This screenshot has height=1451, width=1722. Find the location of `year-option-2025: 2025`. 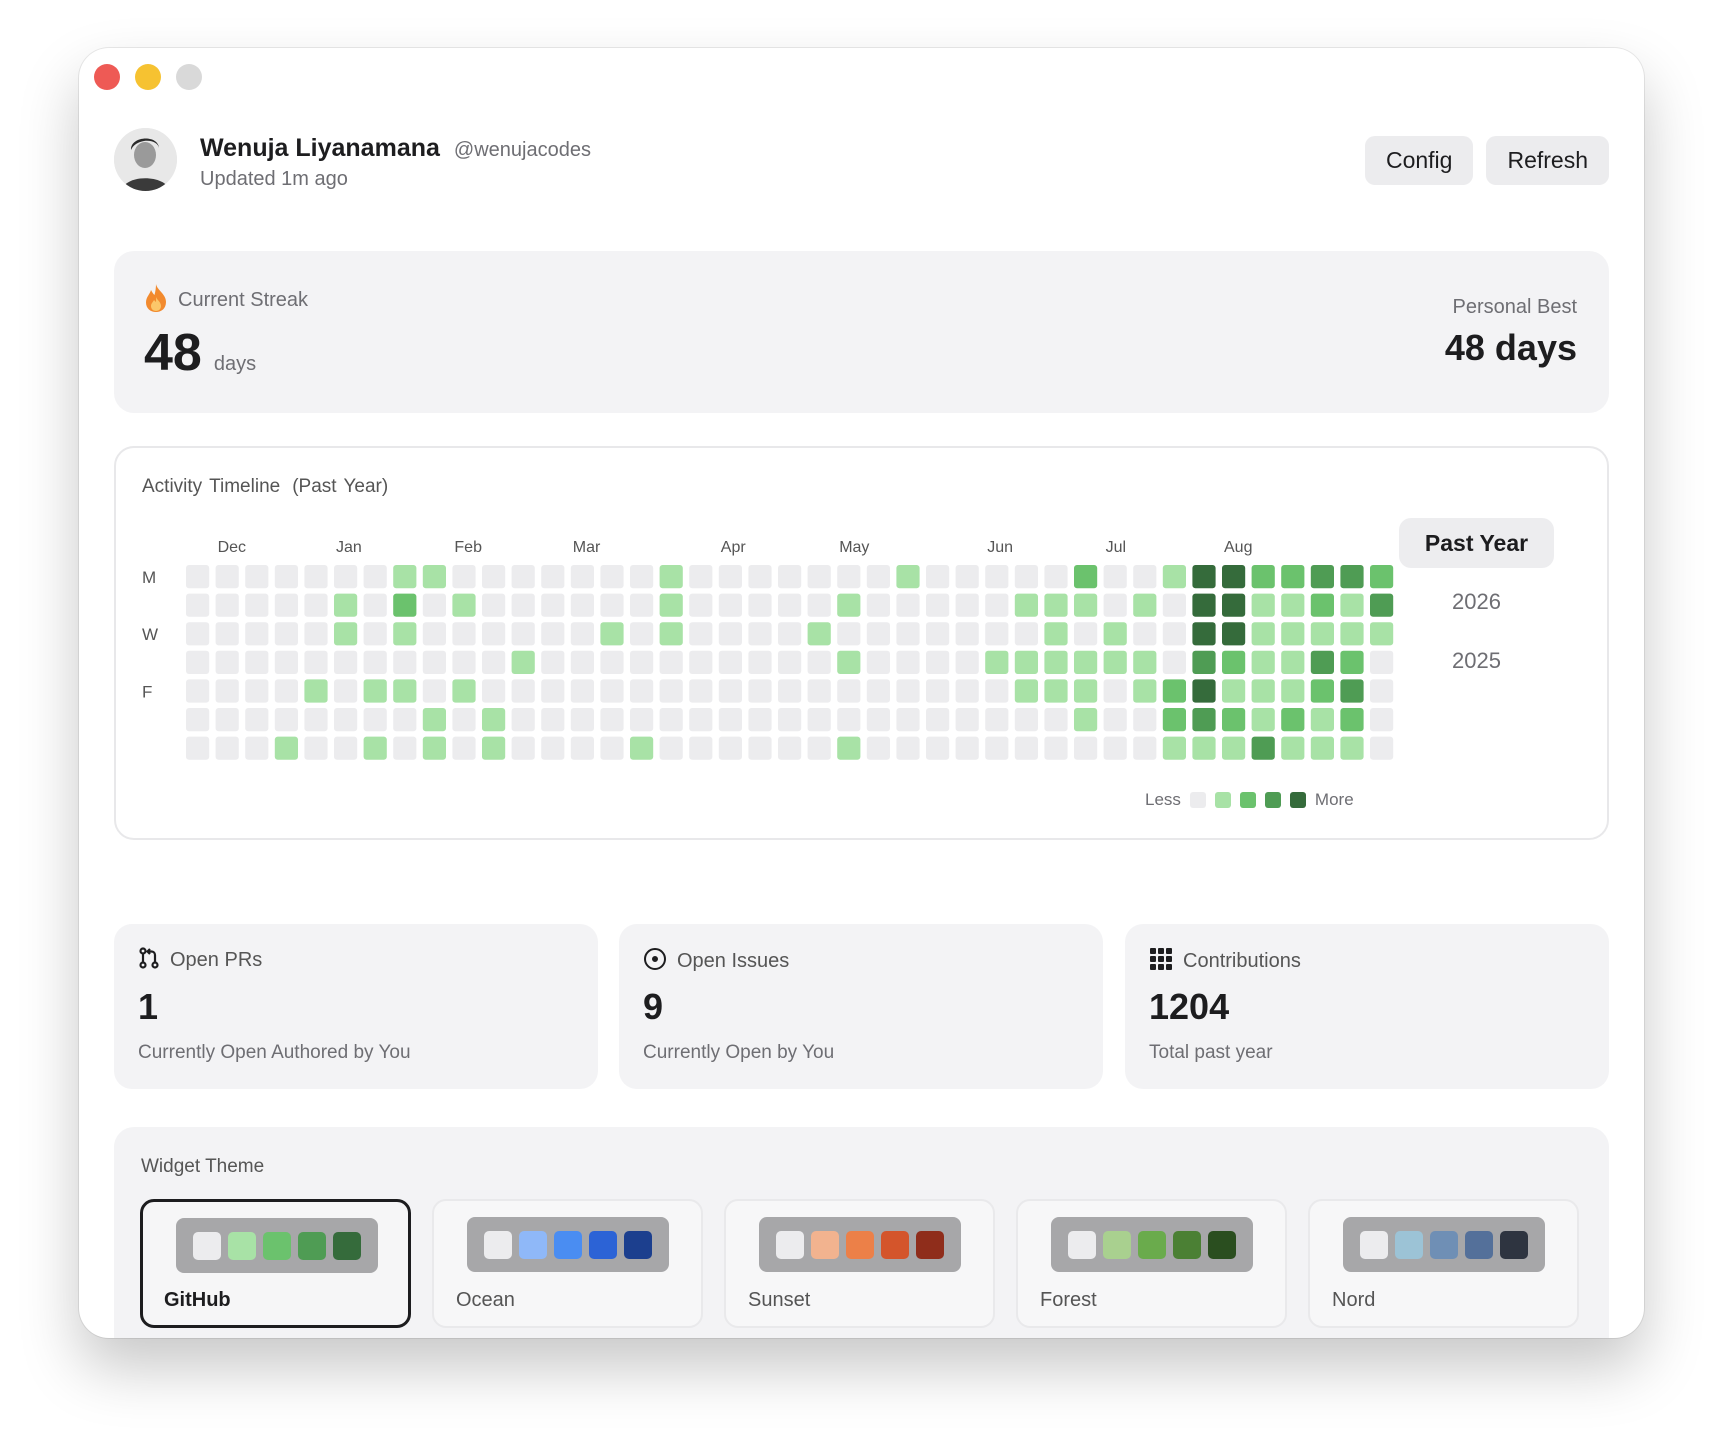

year-option-2025: 2025 is located at coordinates (1476, 661).